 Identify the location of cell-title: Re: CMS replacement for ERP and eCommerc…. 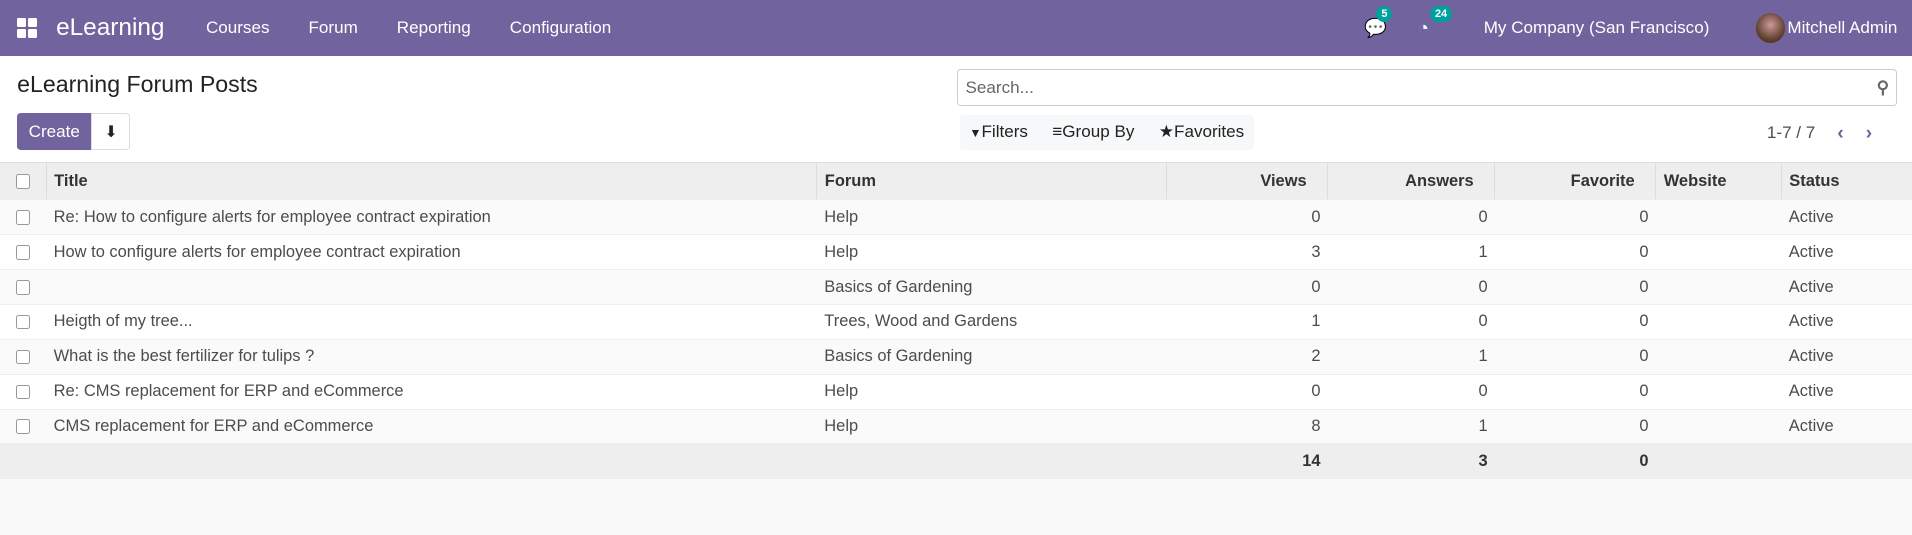
(431, 392).